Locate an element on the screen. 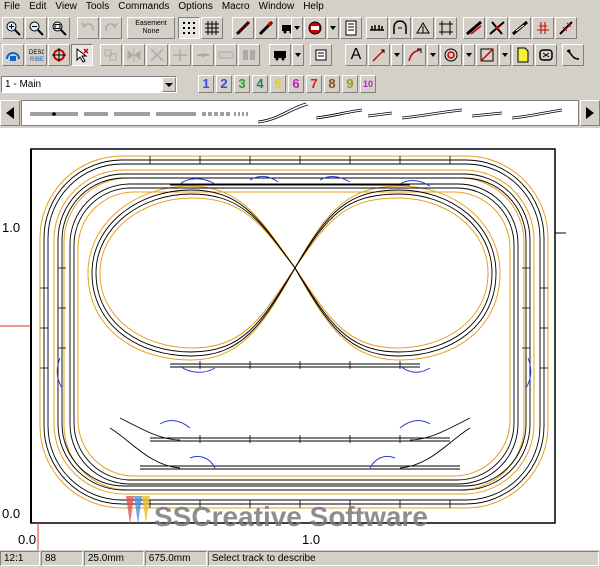 Image resolution: width=600 pixels, height=567 pixels. status-track-count: 88 is located at coordinates (61, 558).